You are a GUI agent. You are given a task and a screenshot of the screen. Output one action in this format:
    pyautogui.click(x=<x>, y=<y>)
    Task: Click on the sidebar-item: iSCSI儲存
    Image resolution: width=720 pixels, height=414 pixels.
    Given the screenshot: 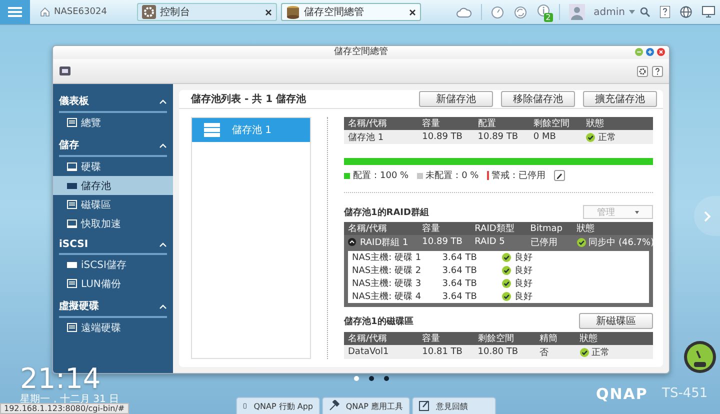 What is the action you would take?
    pyautogui.click(x=113, y=264)
    